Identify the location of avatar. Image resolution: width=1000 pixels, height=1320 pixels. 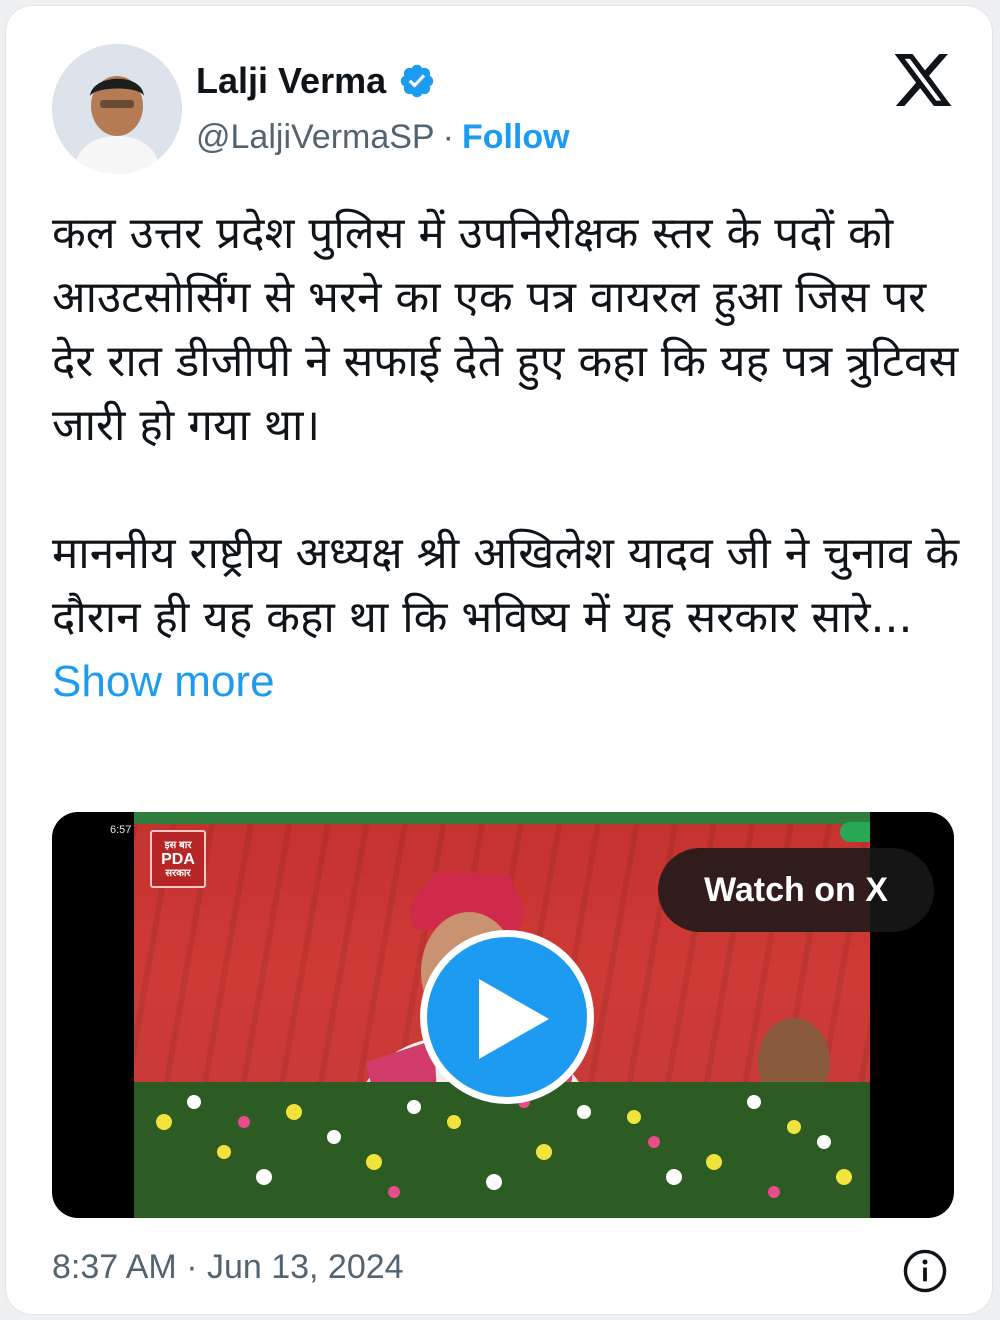
(117, 109).